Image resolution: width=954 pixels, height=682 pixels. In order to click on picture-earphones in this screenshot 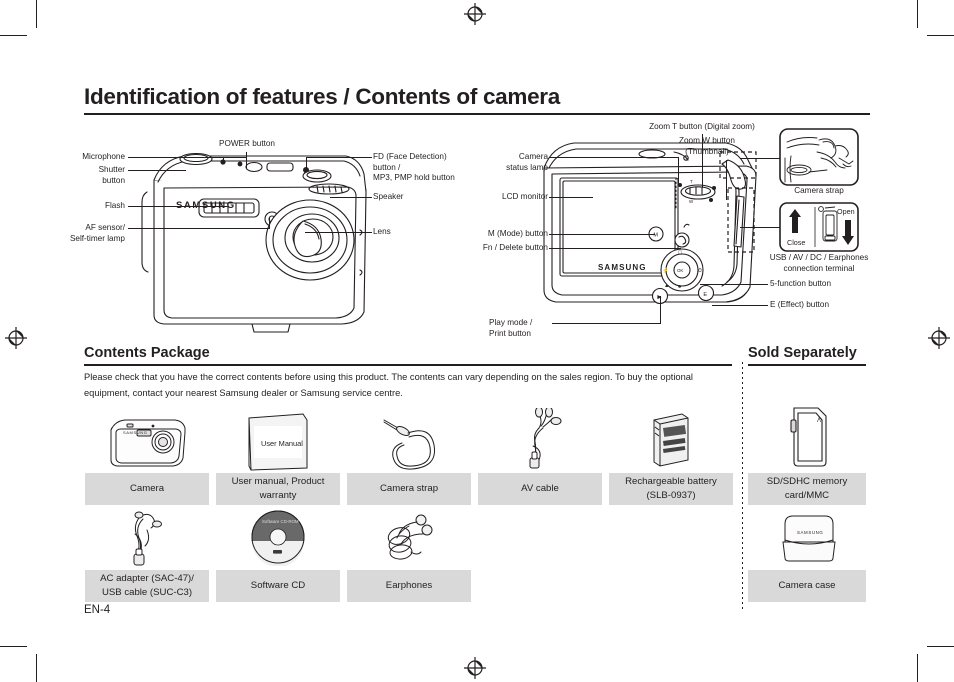, I will do `click(409, 538)`.